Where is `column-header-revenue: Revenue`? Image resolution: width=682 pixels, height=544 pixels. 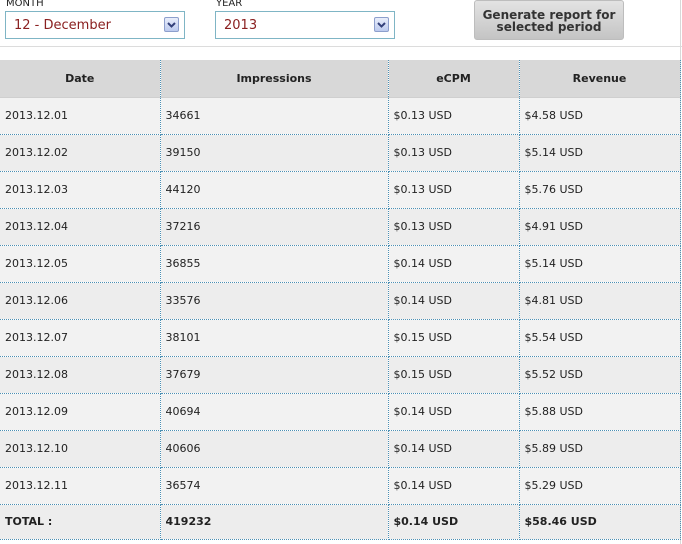
column-header-revenue: Revenue is located at coordinates (600, 79).